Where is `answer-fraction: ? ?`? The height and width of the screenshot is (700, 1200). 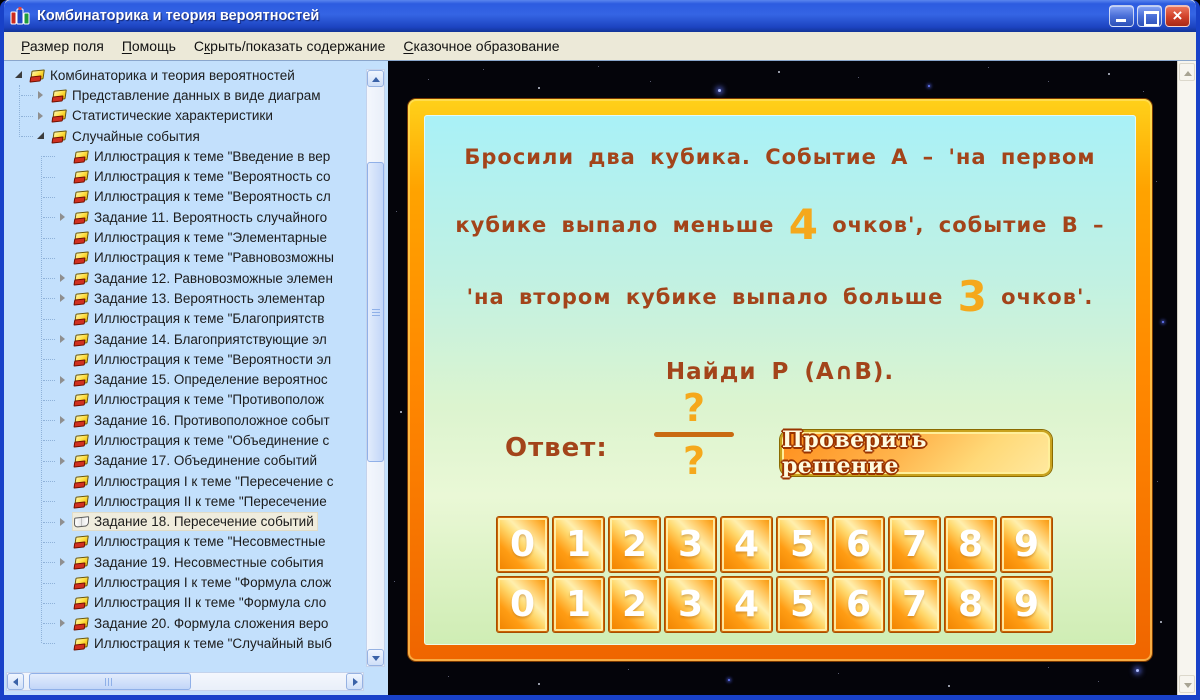 answer-fraction: ? ? is located at coordinates (694, 434).